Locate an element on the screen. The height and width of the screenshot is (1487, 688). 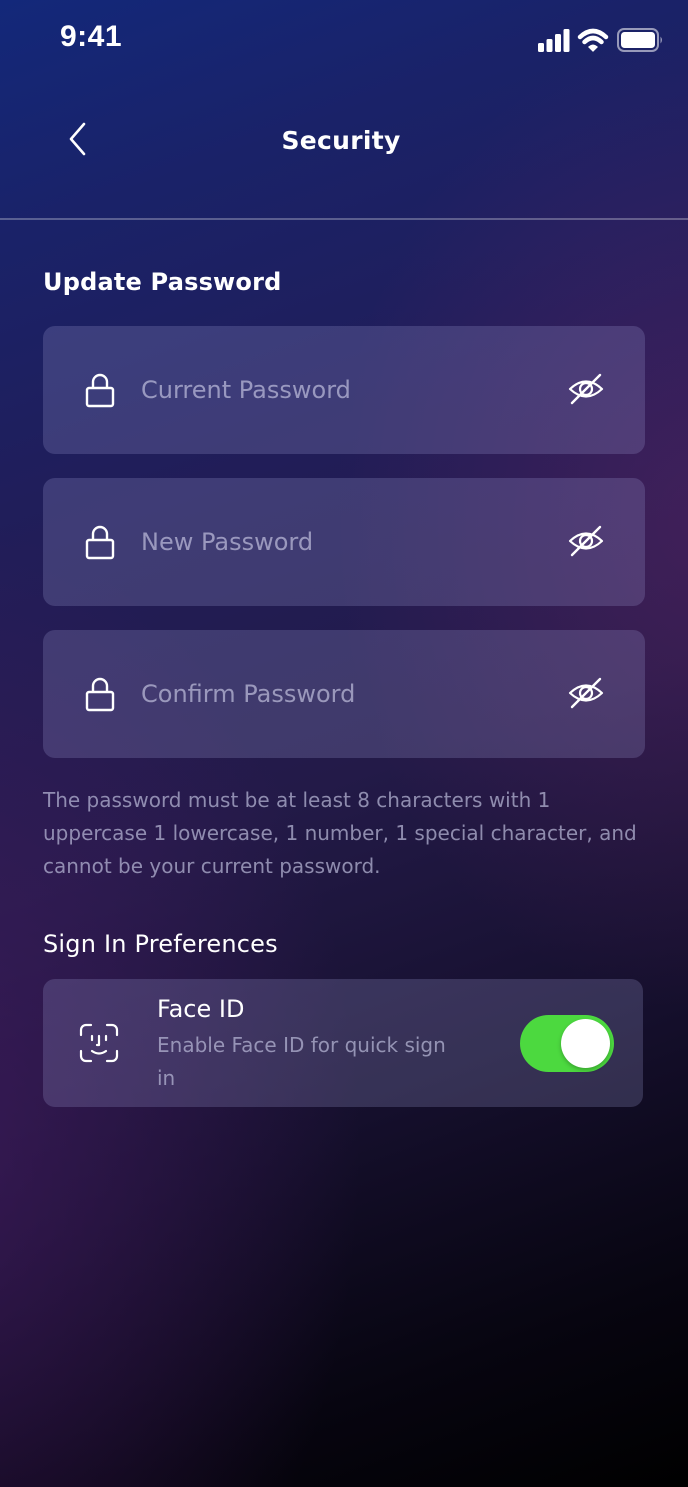
battery-icon is located at coordinates (639, 40).